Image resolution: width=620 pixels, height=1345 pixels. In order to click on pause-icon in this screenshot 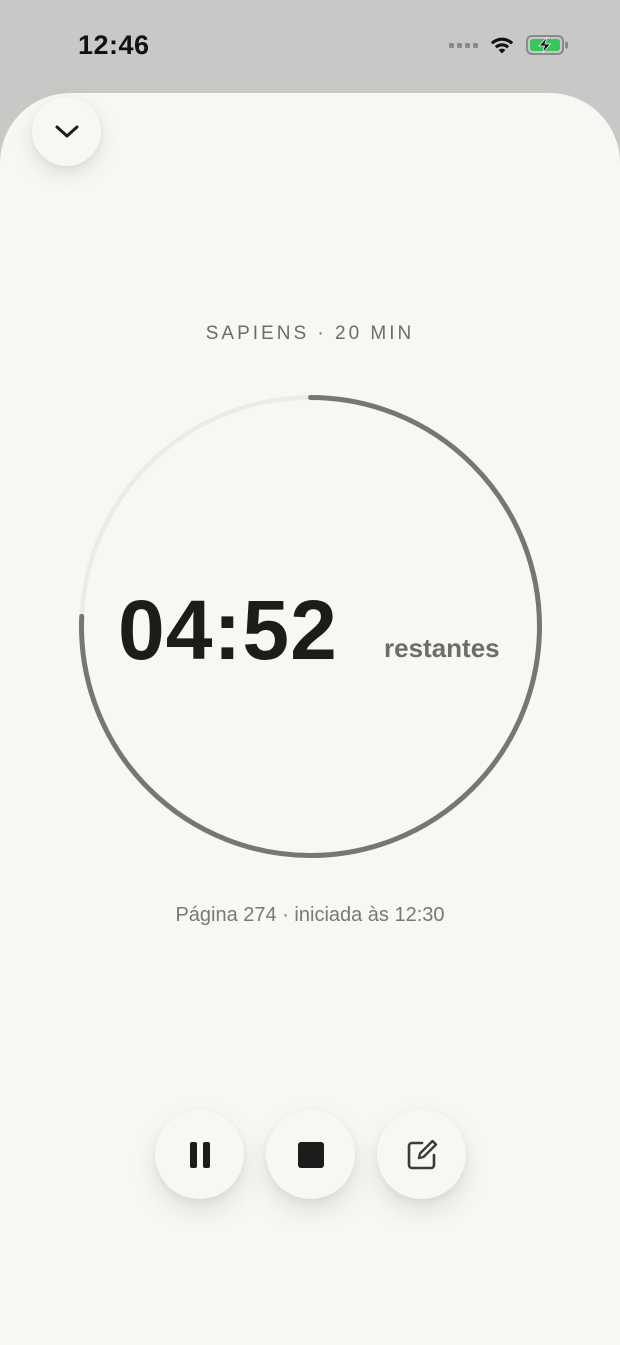, I will do `click(199, 1154)`.